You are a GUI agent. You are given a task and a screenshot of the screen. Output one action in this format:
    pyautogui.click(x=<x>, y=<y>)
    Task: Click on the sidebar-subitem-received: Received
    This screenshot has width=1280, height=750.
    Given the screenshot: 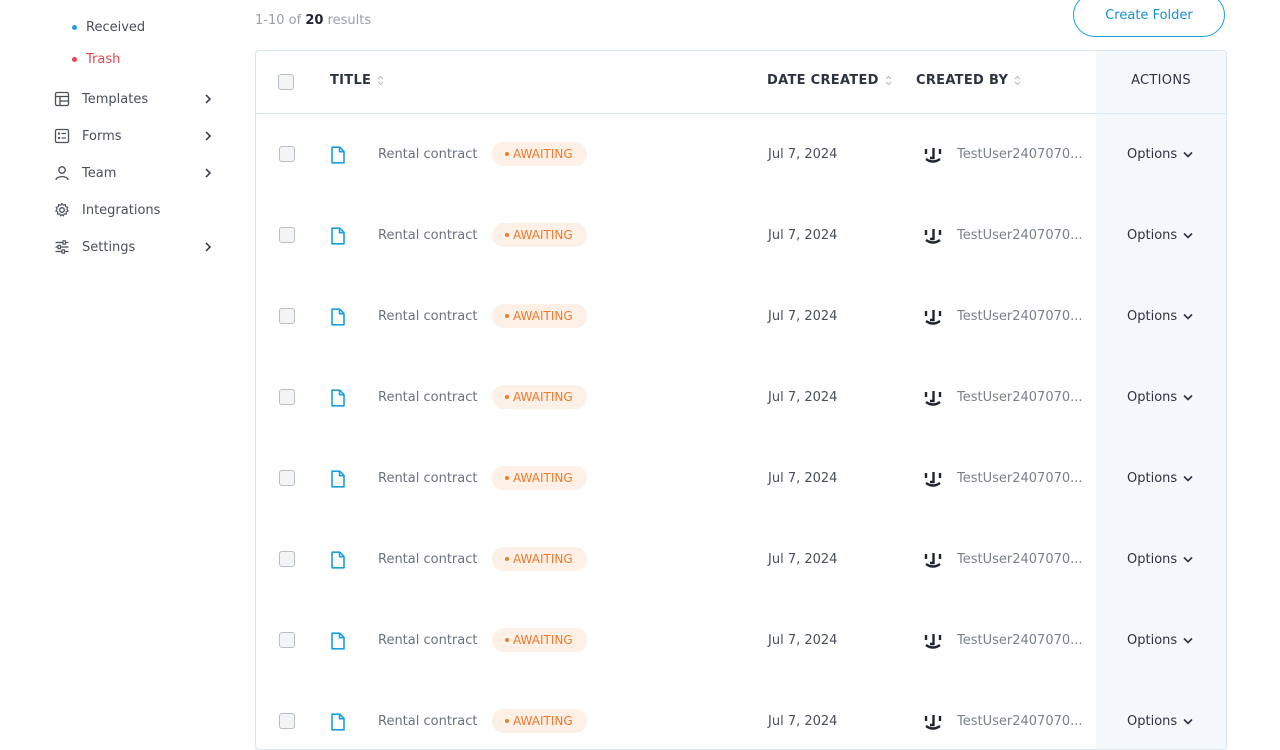 What is the action you would take?
    pyautogui.click(x=108, y=27)
    